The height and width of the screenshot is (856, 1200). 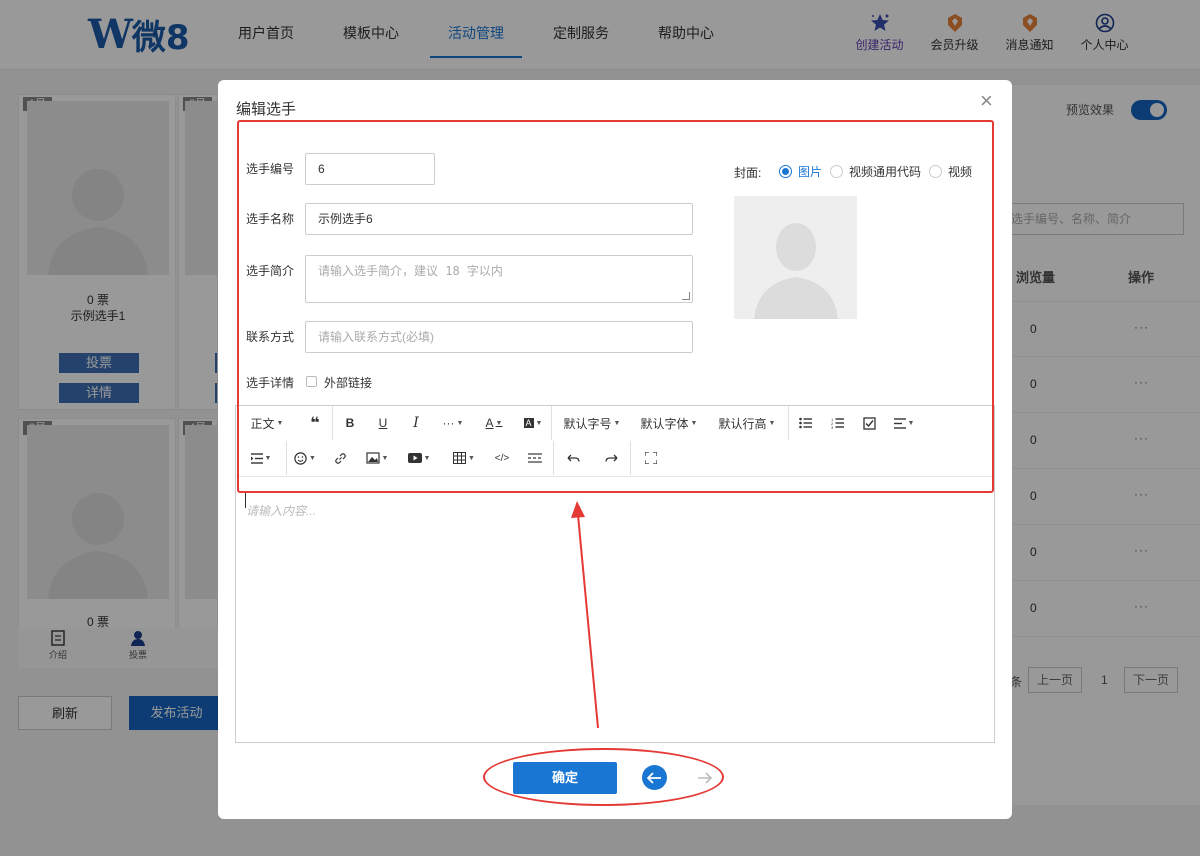 I want to click on cover-image-upload, so click(x=795, y=257).